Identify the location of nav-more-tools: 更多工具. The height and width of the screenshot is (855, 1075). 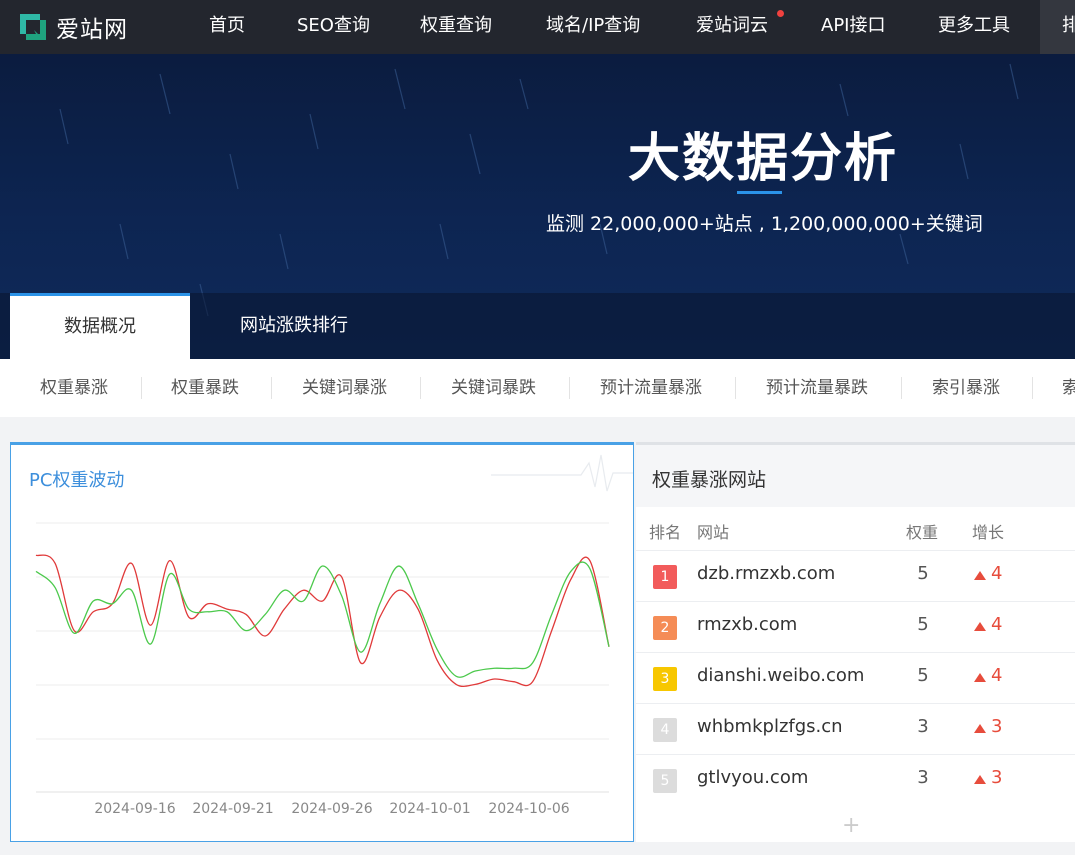
(974, 27).